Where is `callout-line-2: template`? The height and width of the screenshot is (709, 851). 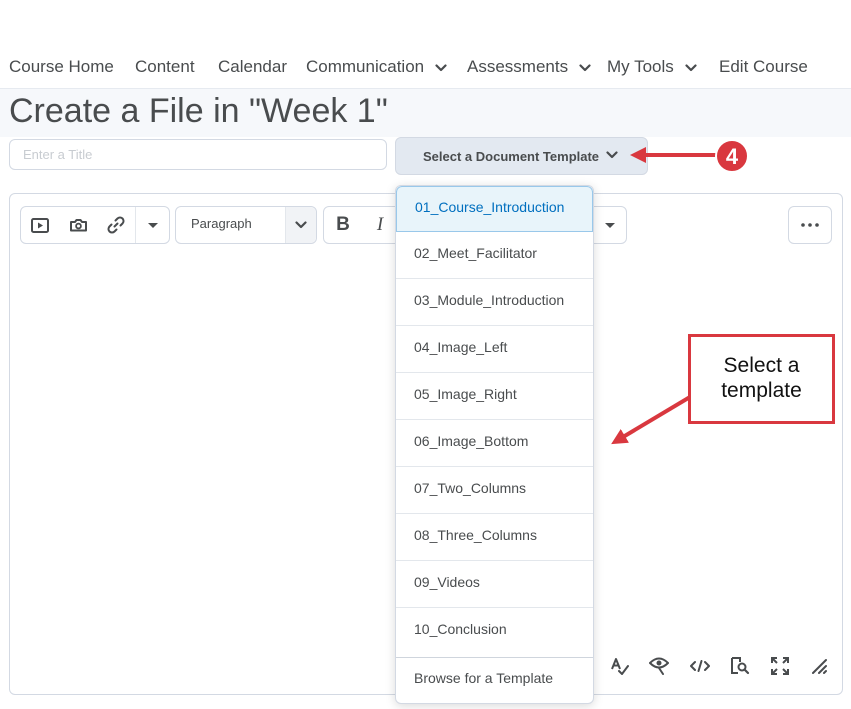
callout-line-2: template is located at coordinates (761, 390).